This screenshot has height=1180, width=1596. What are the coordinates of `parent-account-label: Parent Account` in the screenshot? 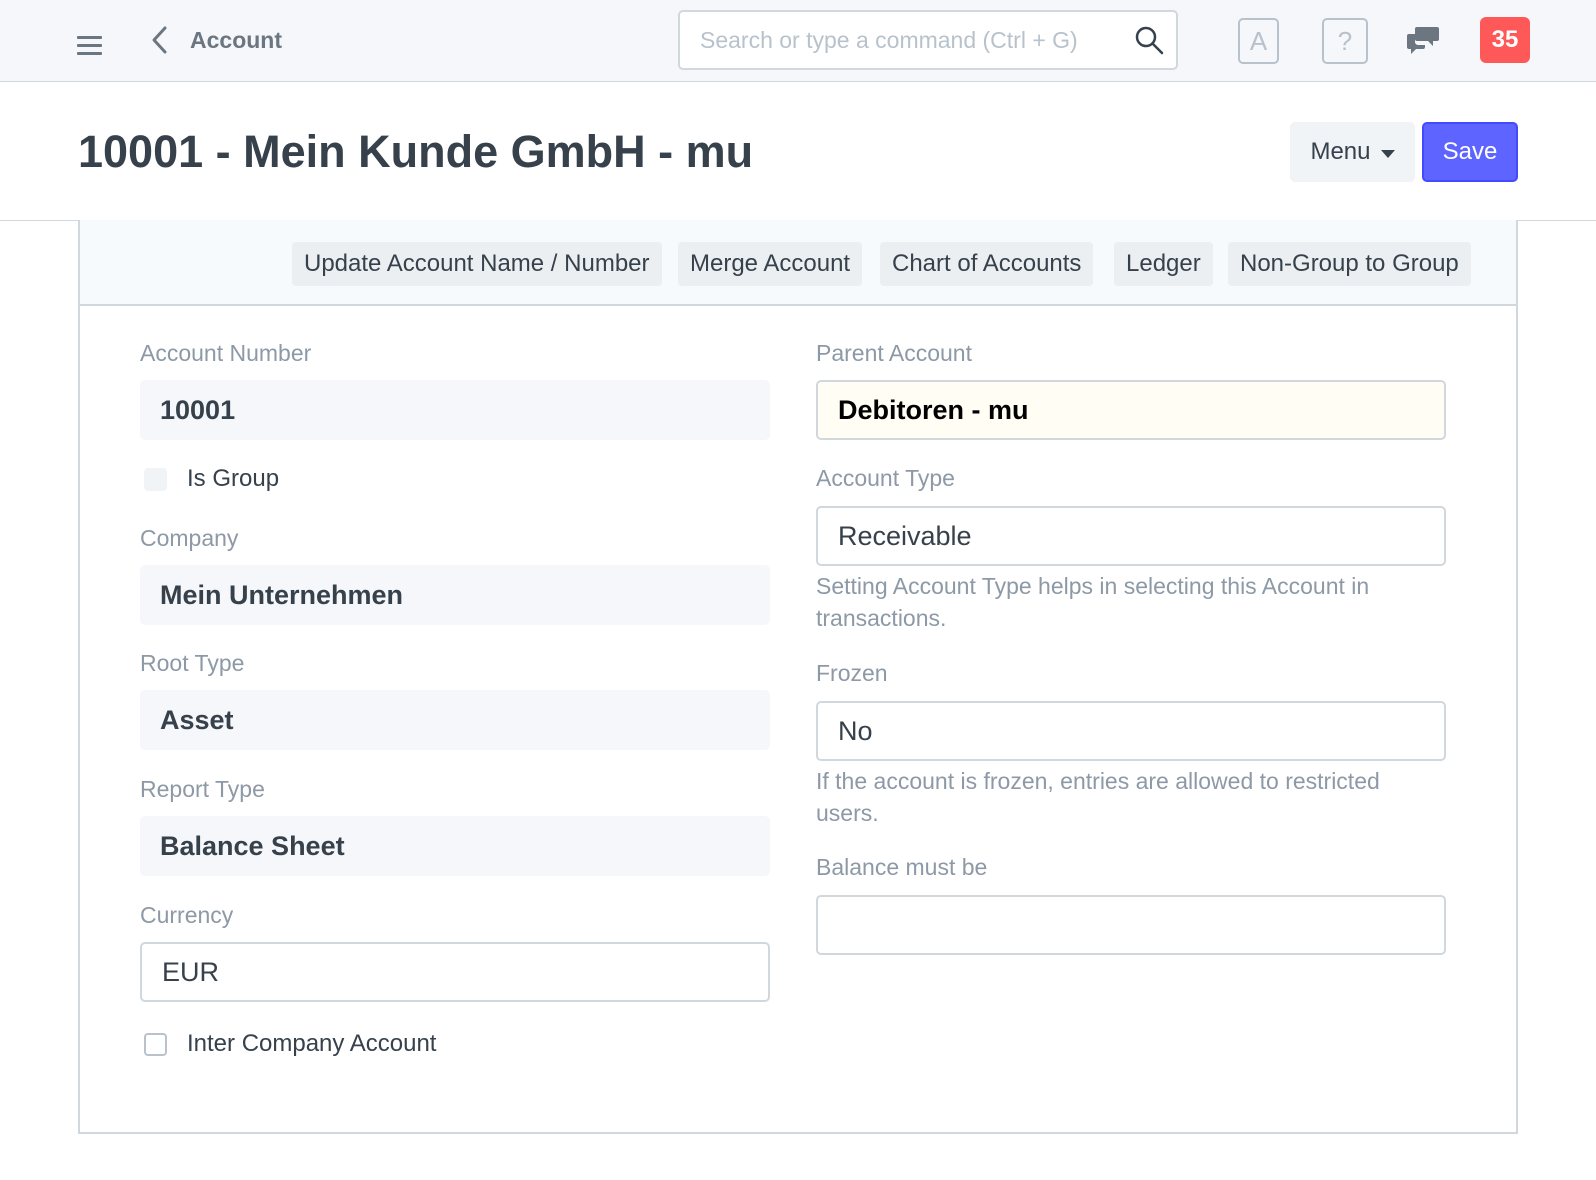 It's located at (894, 353).